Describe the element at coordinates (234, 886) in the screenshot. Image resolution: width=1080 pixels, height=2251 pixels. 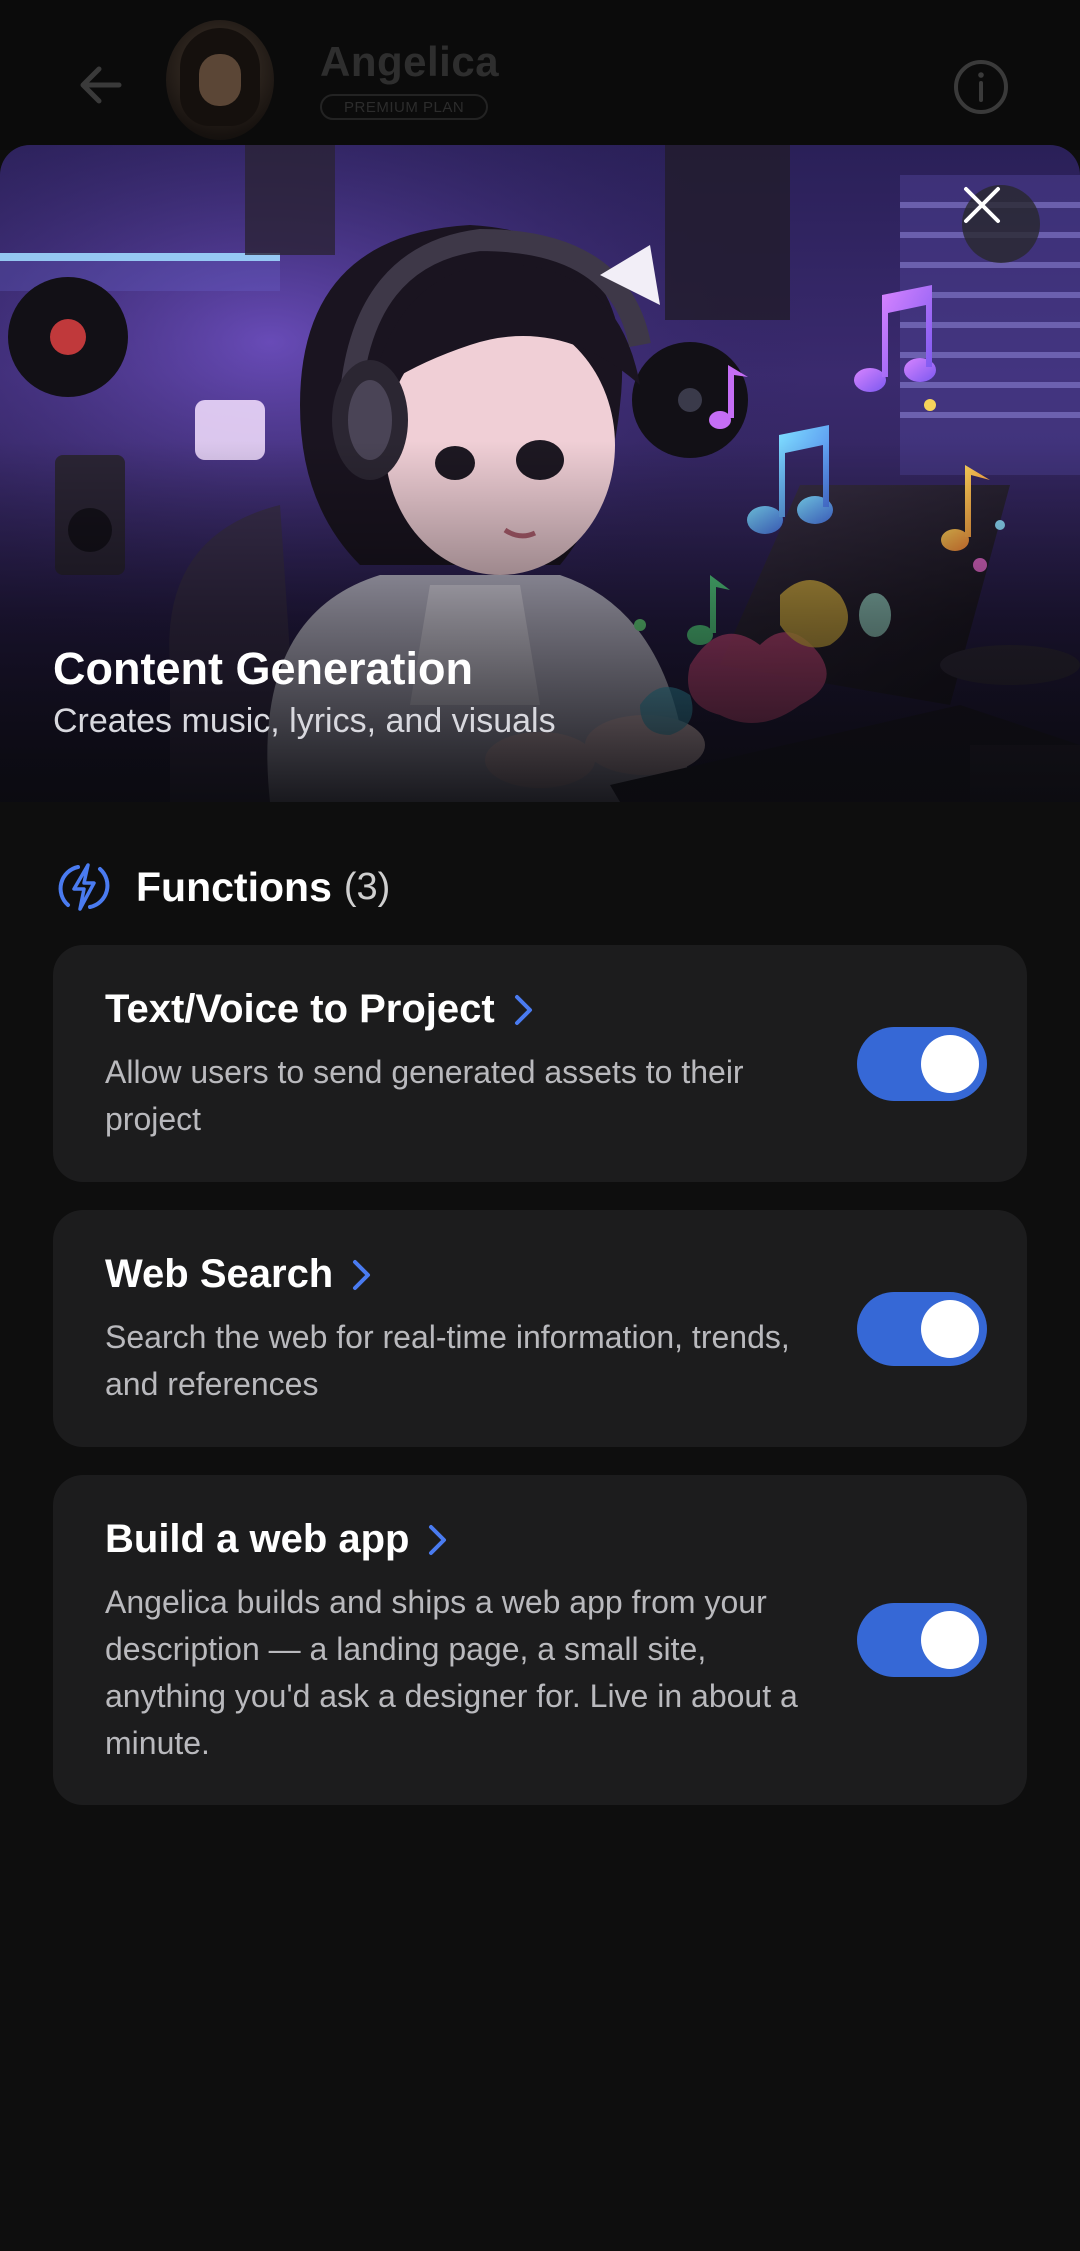
I see `functions-title: Functions` at that location.